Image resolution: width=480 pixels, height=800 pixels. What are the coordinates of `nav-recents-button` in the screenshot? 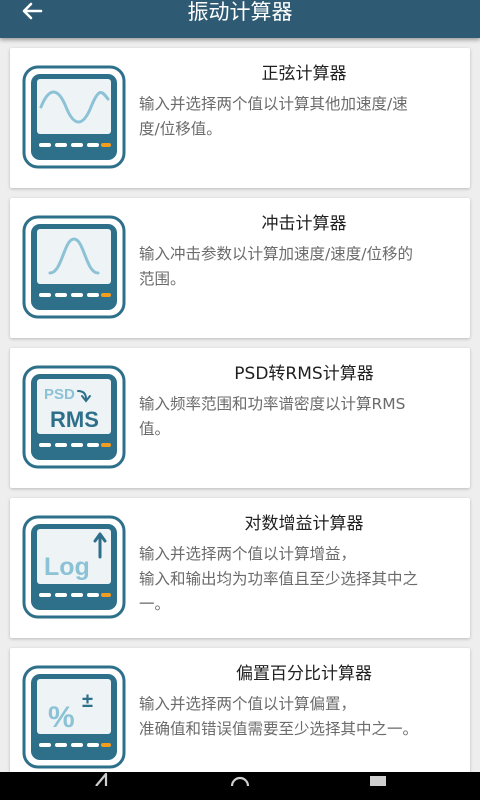 It's located at (378, 786).